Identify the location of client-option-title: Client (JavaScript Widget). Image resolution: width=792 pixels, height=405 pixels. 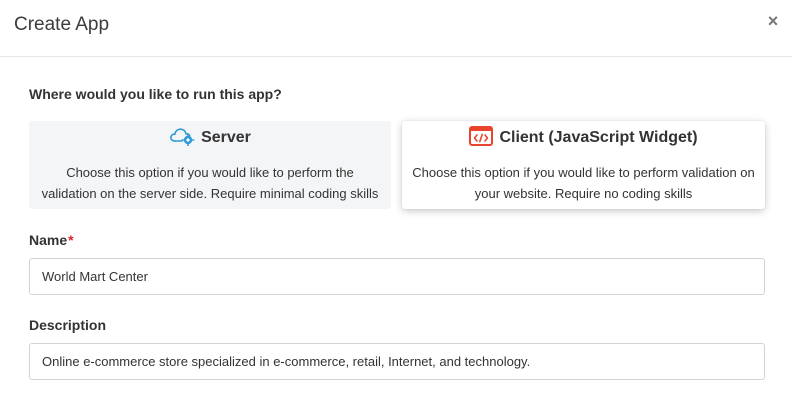
(598, 137).